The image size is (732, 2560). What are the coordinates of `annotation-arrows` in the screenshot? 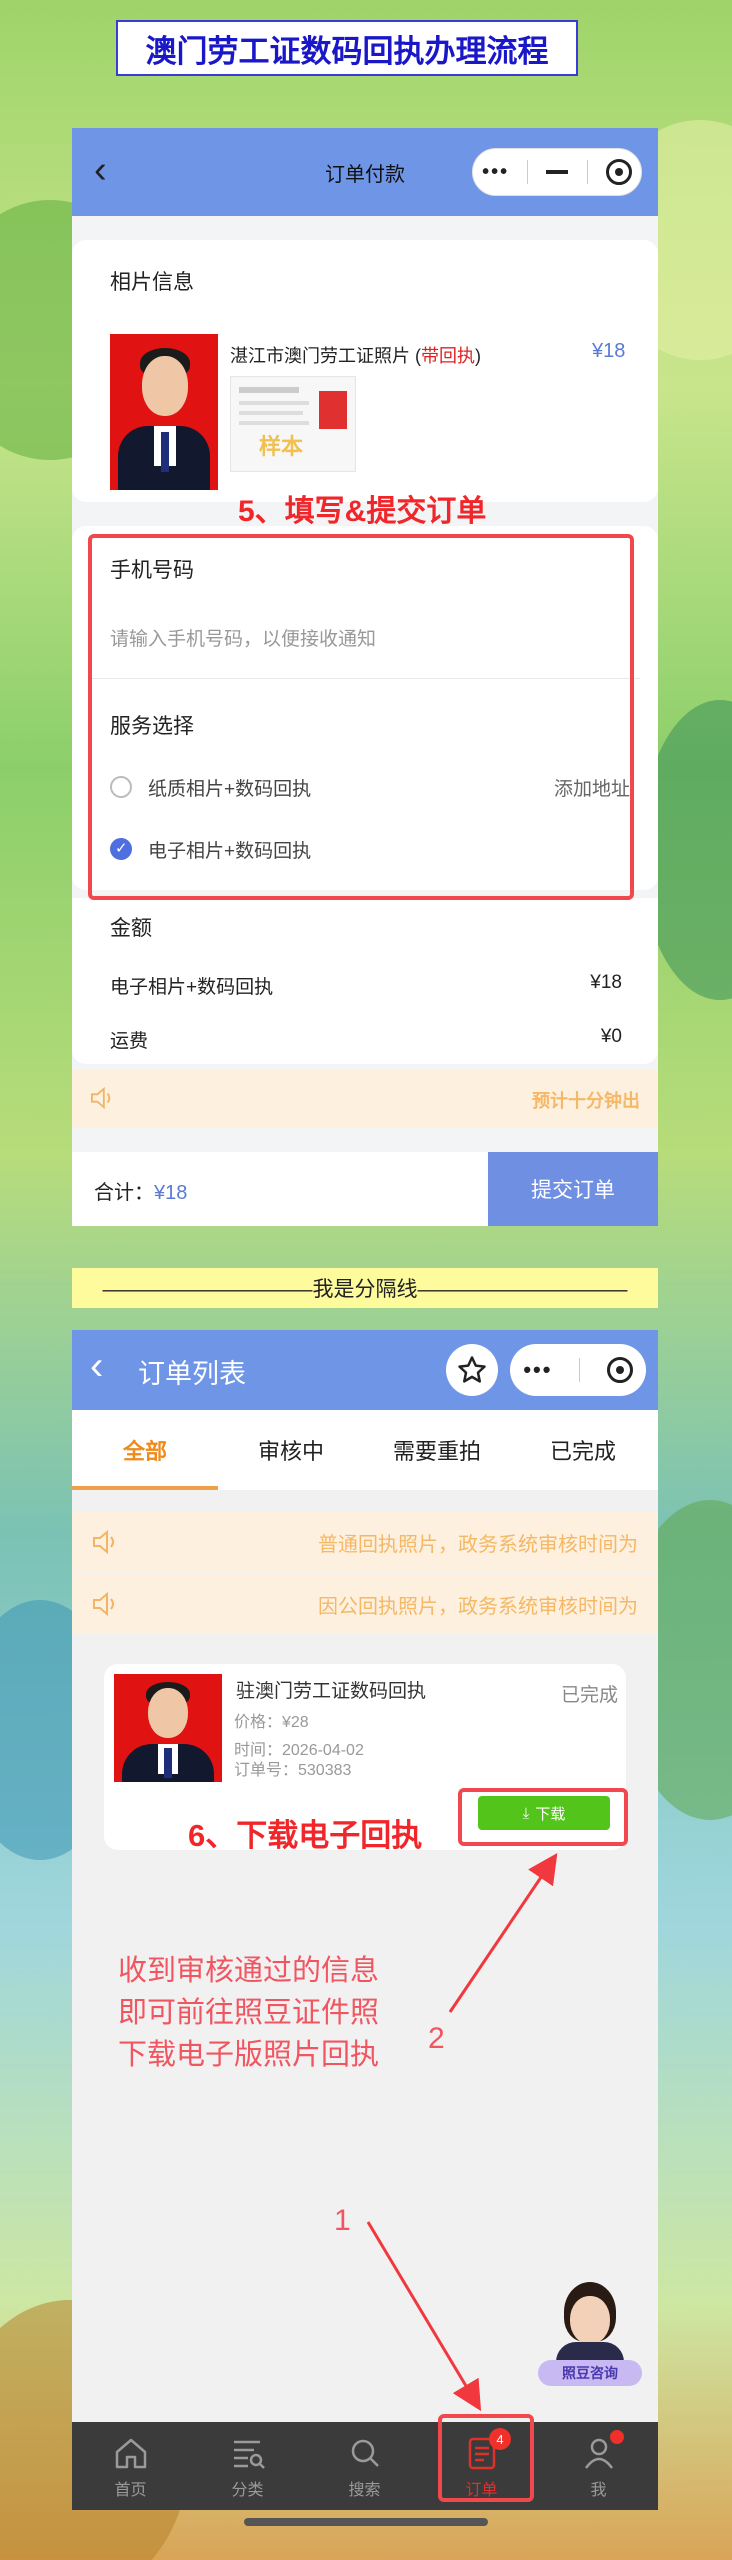 It's located at (462, 2132).